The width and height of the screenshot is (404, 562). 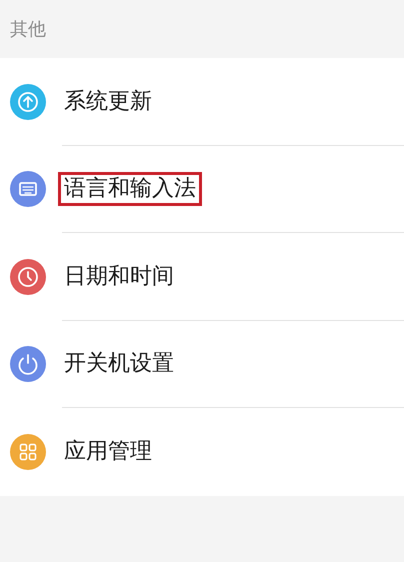 What do you see at coordinates (130, 189) in the screenshot?
I see `item-label: 语言和输入法` at bounding box center [130, 189].